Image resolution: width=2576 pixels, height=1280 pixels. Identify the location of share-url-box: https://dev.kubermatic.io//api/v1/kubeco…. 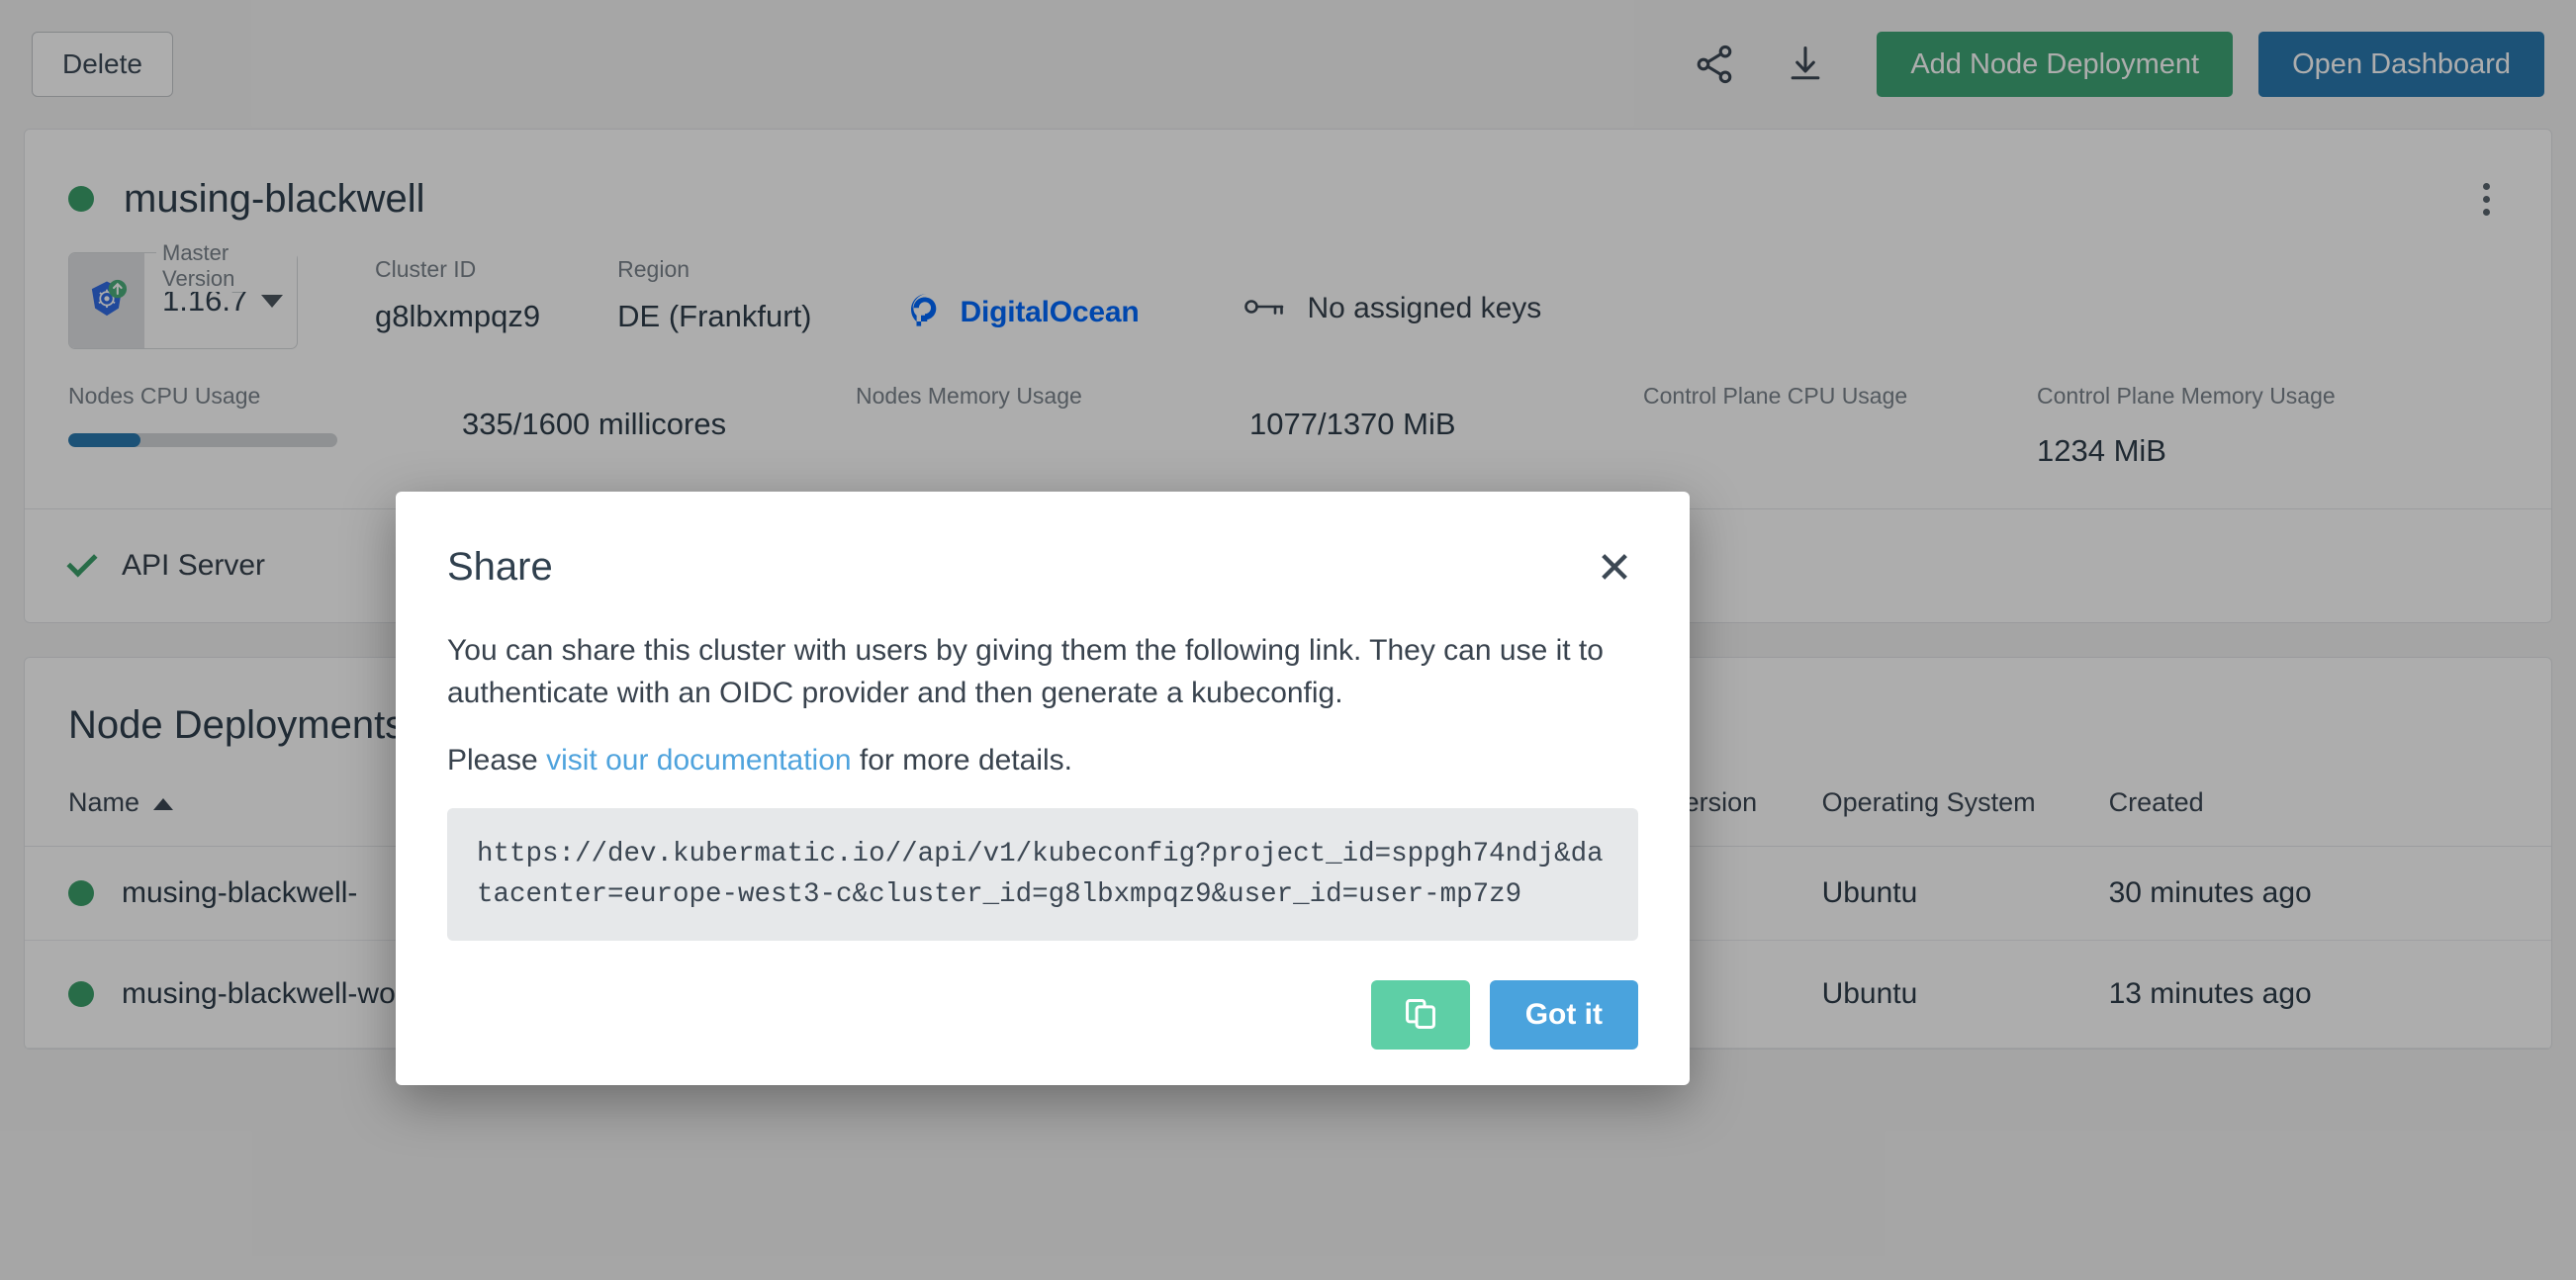
(1042, 874).